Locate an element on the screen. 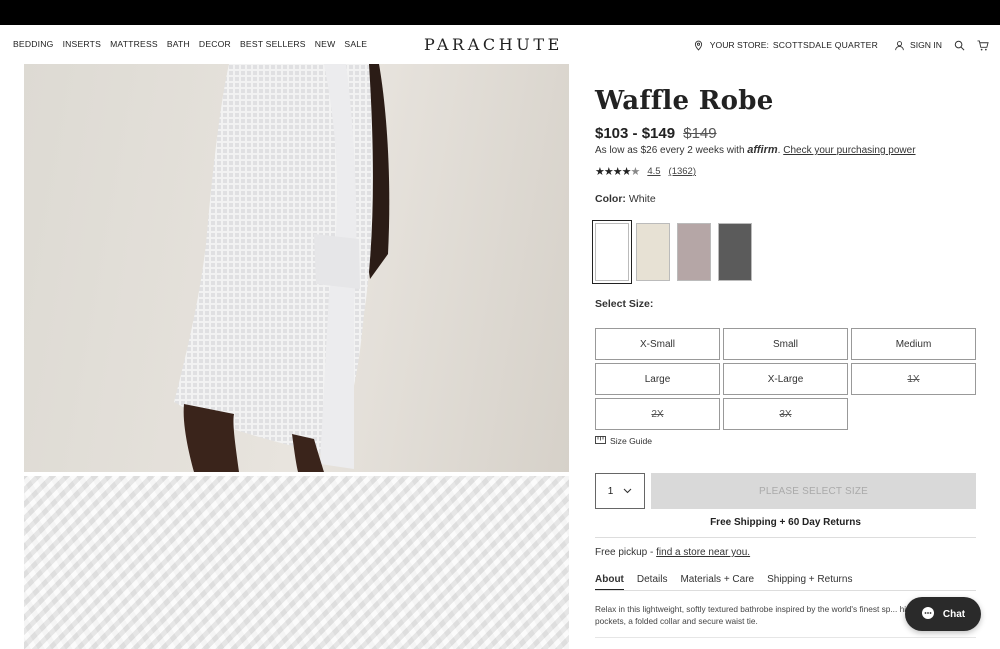 This screenshot has height=649, width=1000. size-label: Select Size: is located at coordinates (624, 304).